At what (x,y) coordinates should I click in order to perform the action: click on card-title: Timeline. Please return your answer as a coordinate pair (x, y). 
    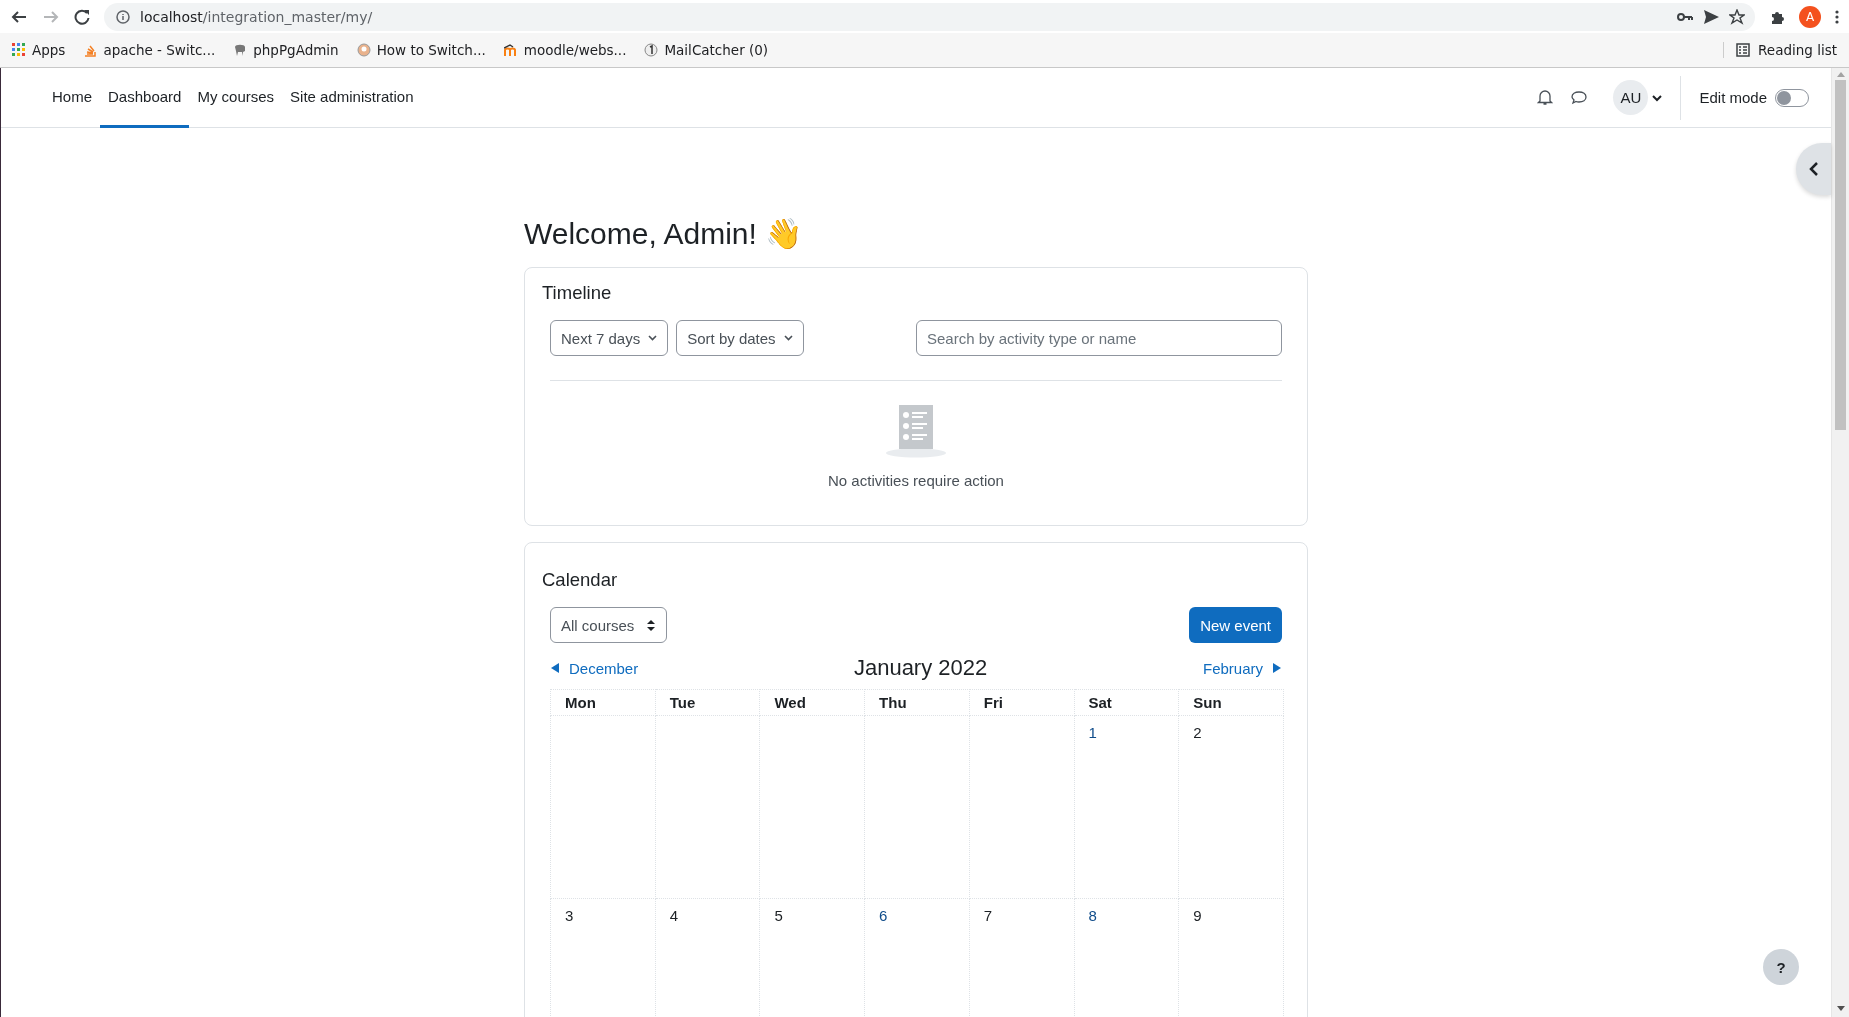
    Looking at the image, I should click on (577, 293).